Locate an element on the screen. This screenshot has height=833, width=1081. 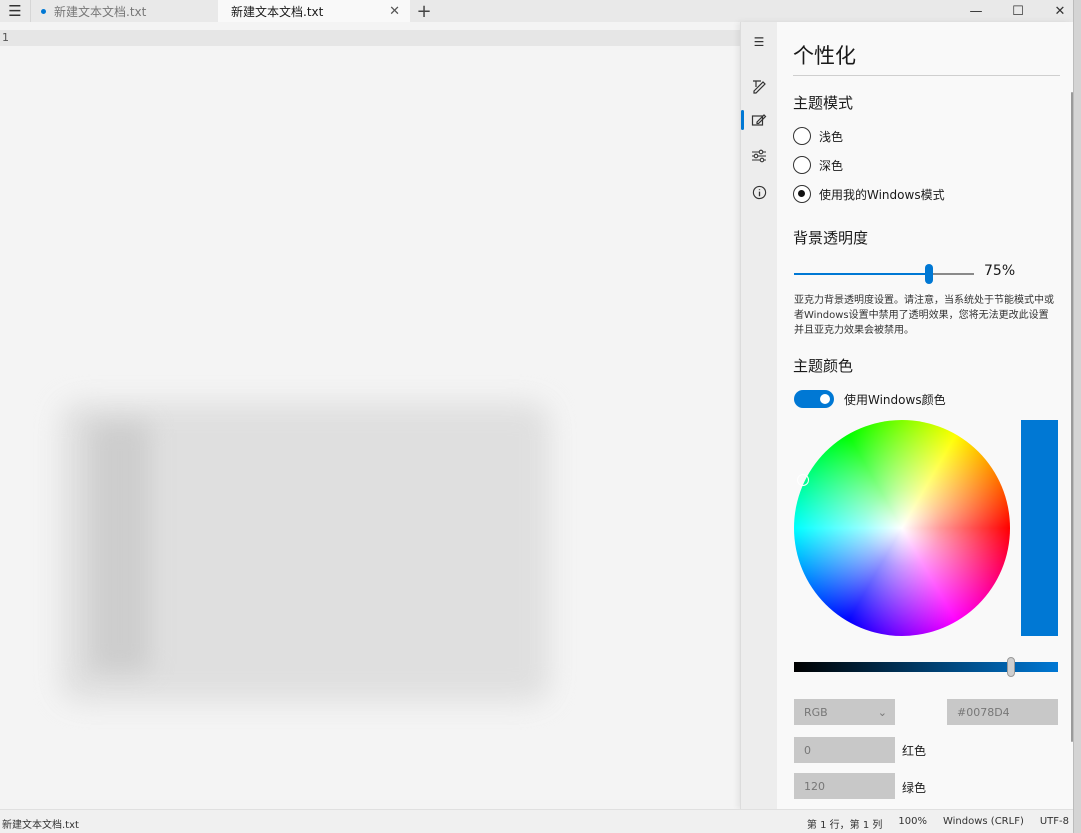
color-wheel-marker is located at coordinates (803, 480).